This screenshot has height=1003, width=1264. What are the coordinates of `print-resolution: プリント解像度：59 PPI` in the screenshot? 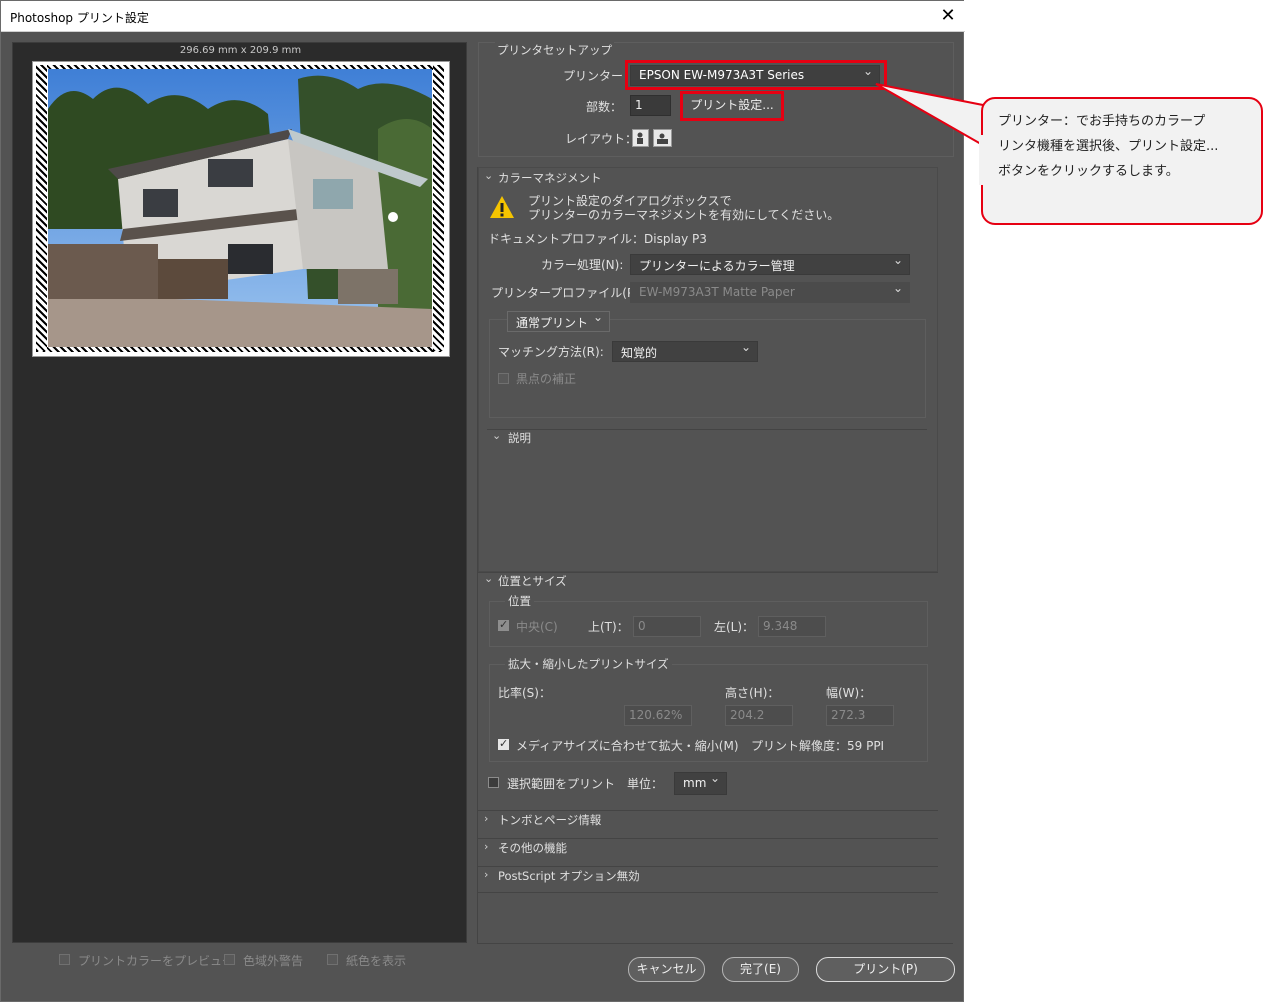 It's located at (818, 746).